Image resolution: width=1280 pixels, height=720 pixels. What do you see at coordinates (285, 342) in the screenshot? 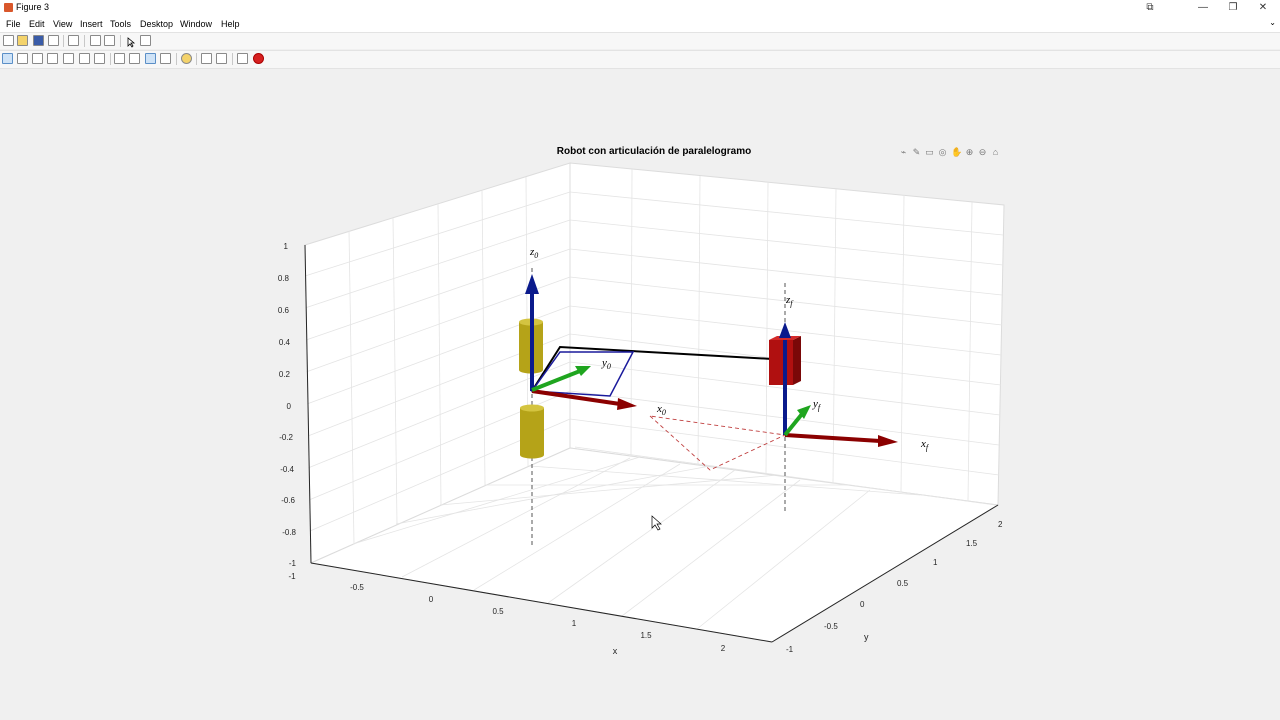
I see `z-tick: 0.4` at bounding box center [285, 342].